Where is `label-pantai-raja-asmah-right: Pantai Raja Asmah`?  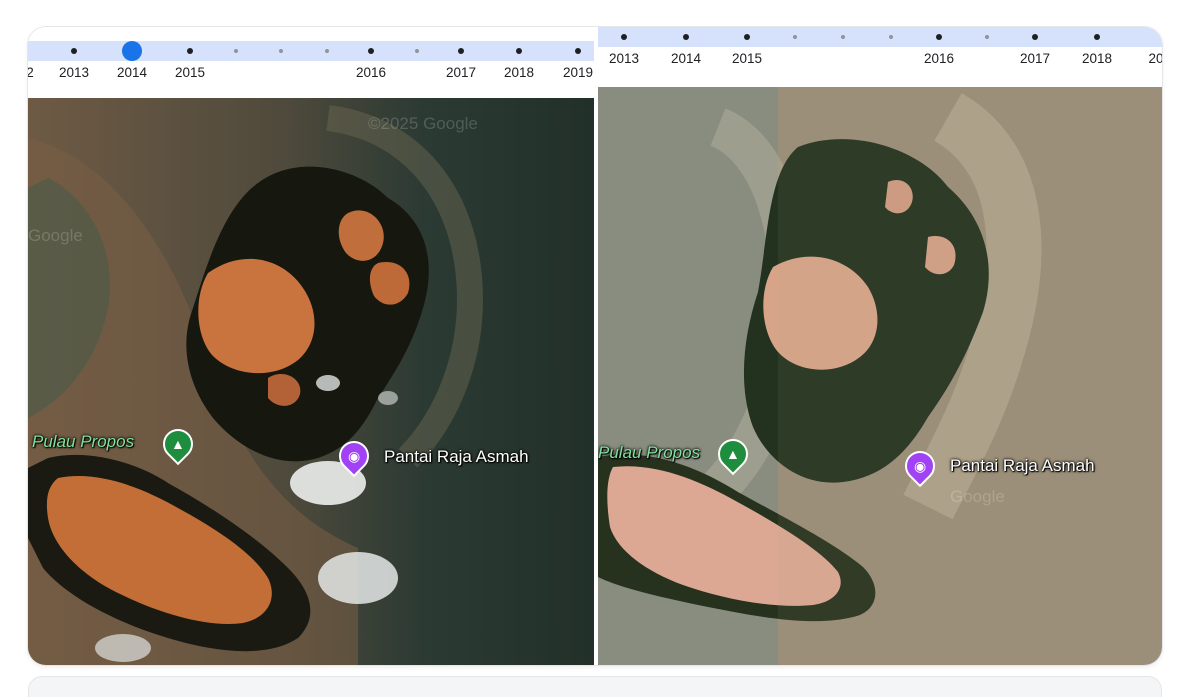 label-pantai-raja-asmah-right: Pantai Raja Asmah is located at coordinates (1022, 466).